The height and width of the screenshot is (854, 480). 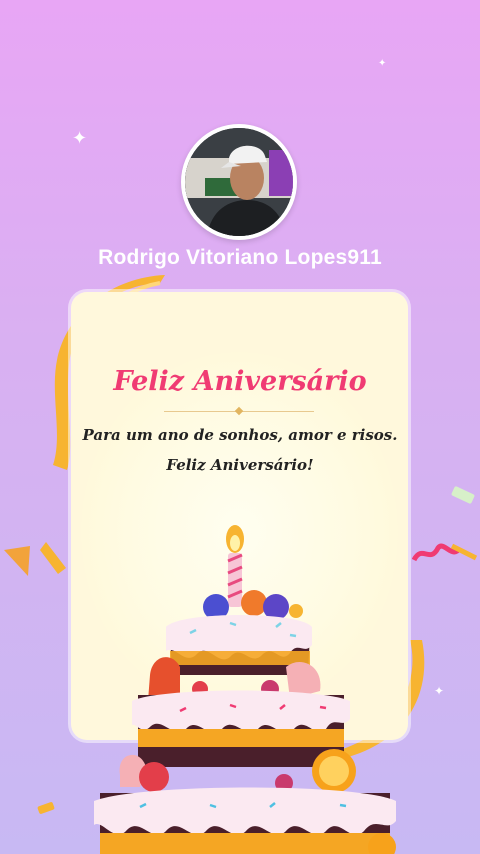 I want to click on profile-username: Rodrigo Vitoriano Lopes911, so click(x=240, y=257).